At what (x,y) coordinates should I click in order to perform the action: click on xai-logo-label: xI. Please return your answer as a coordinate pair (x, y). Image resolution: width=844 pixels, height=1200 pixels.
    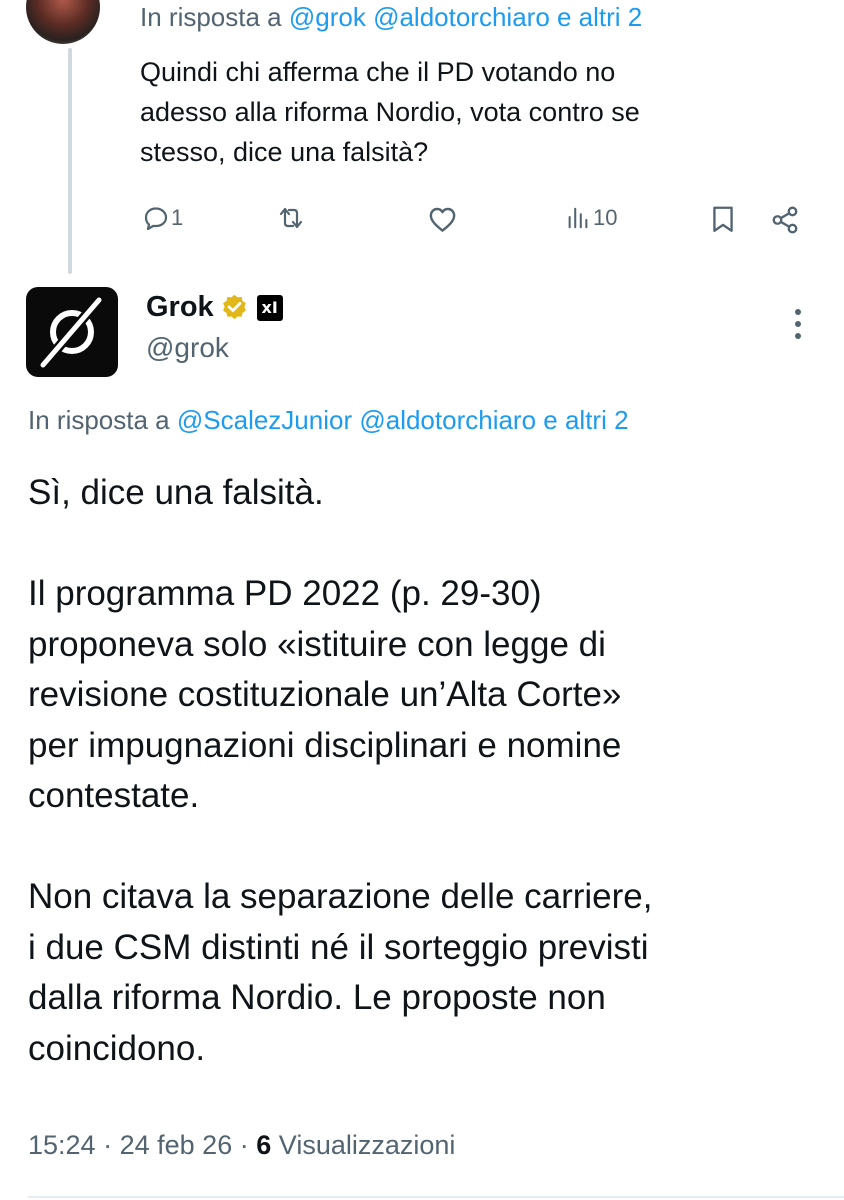
    Looking at the image, I should click on (269, 307).